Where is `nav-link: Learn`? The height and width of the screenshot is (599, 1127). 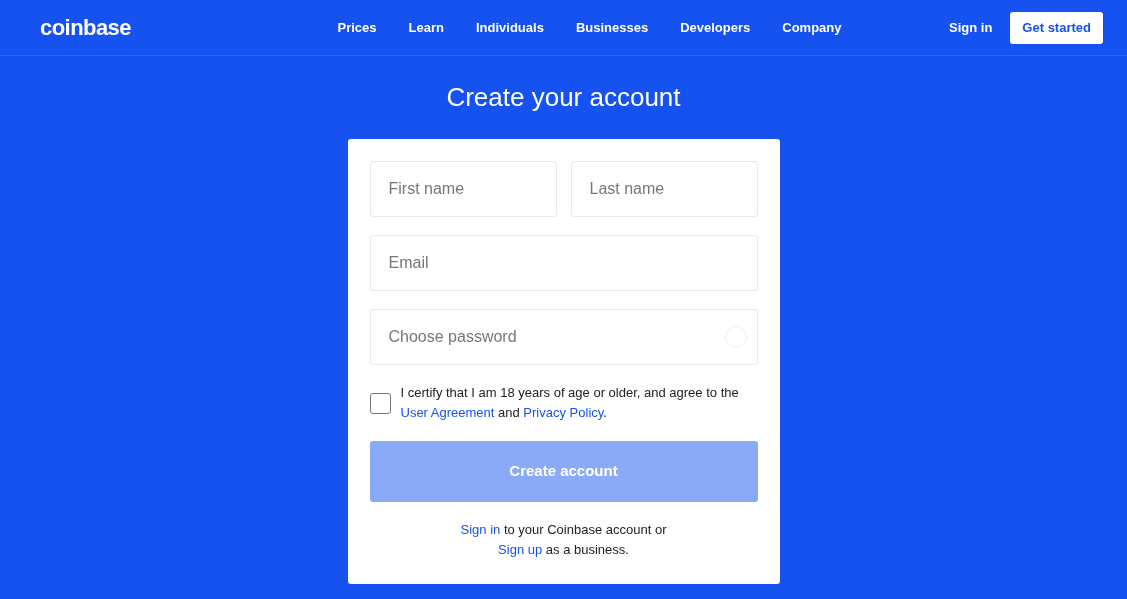
nav-link: Learn is located at coordinates (426, 27).